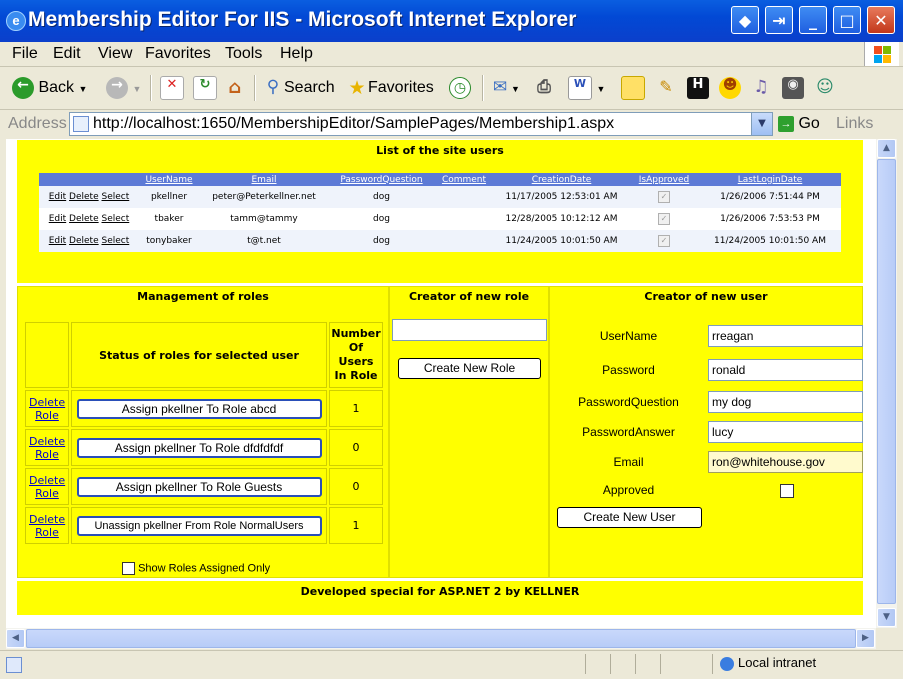 The width and height of the screenshot is (903, 679). What do you see at coordinates (123, 88) in the screenshot?
I see `forward-button: → ▼` at bounding box center [123, 88].